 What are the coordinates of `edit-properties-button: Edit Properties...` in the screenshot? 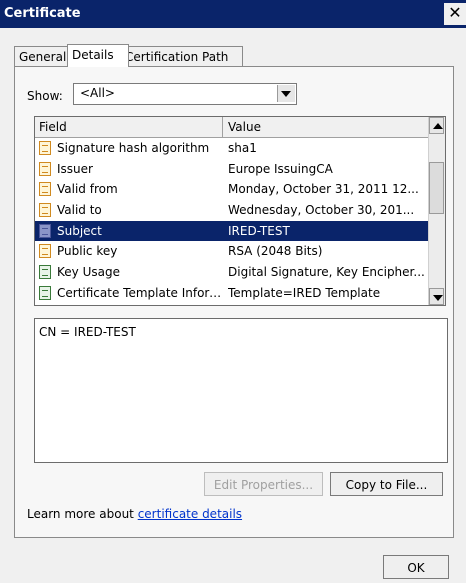 It's located at (263, 484).